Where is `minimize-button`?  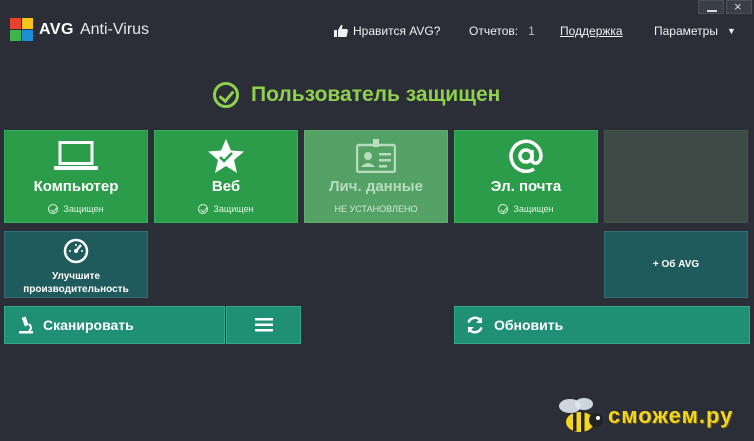 minimize-button is located at coordinates (711, 7).